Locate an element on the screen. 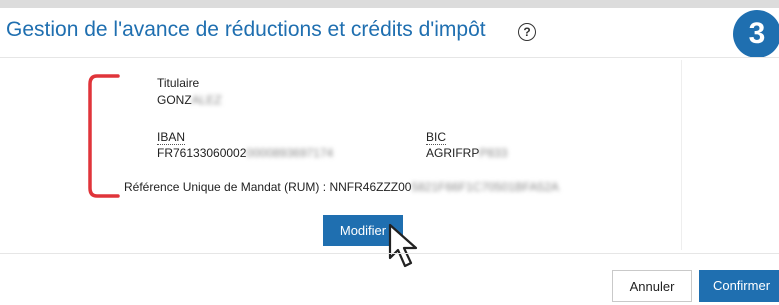 The height and width of the screenshot is (305, 779). header-divider is located at coordinates (389, 57).